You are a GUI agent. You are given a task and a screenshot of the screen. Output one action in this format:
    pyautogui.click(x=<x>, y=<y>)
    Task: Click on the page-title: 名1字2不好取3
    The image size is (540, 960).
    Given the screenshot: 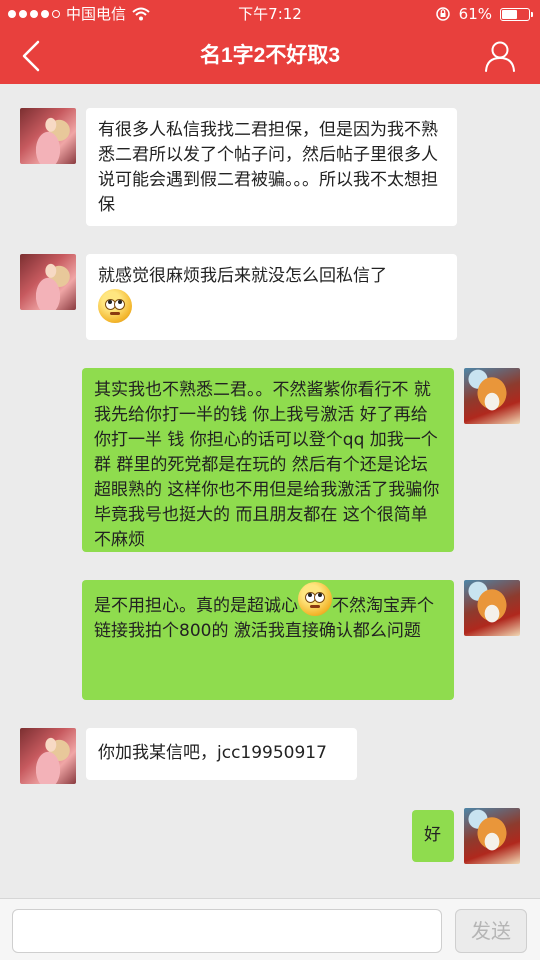 What is the action you would take?
    pyautogui.click(x=270, y=55)
    